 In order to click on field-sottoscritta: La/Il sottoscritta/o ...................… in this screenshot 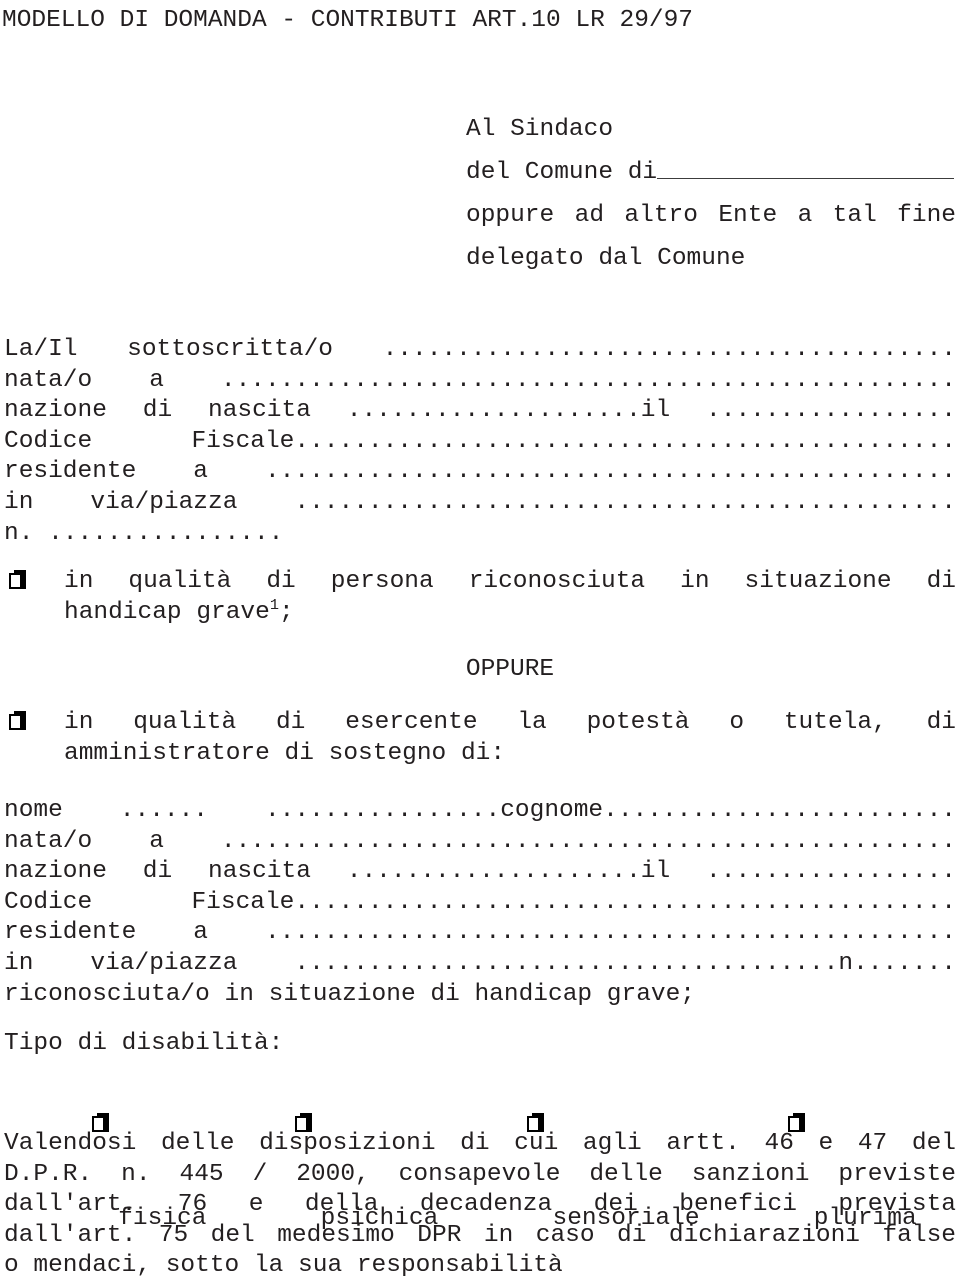, I will do `click(480, 350)`.